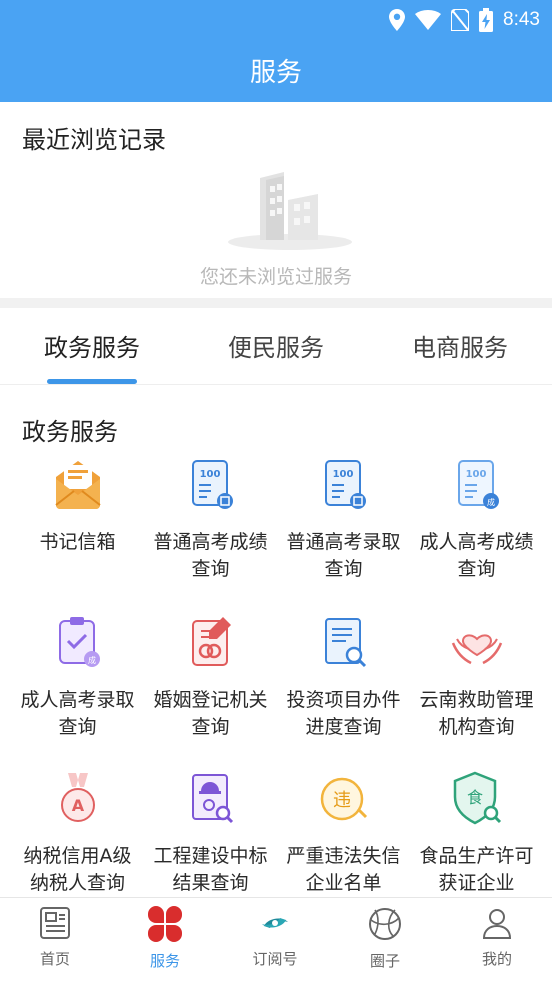  Describe the element at coordinates (496, 959) in the screenshot. I see `nav-label: 我的` at that location.